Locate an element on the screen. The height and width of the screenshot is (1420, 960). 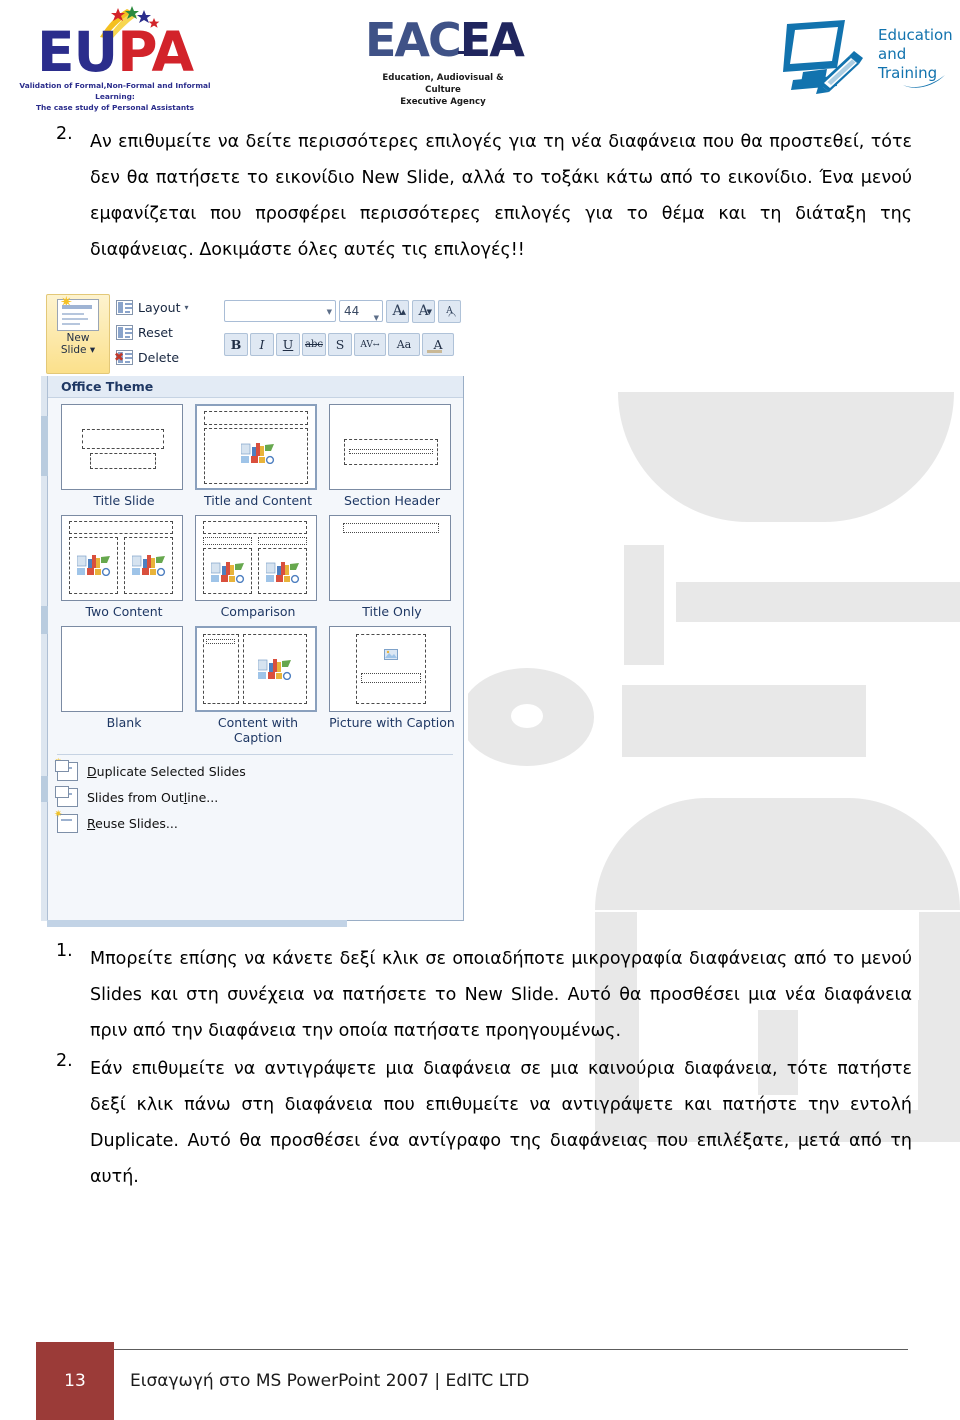
font-size-input: 44 ▼ is located at coordinates (361, 311).